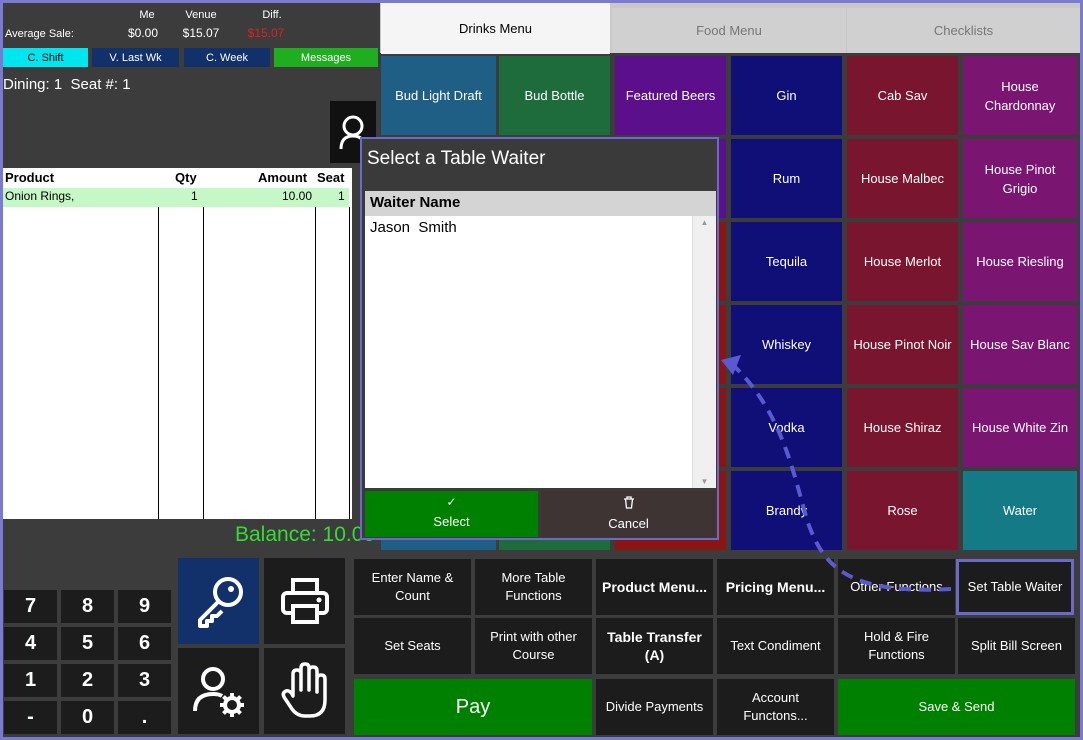 The width and height of the screenshot is (1083, 740). What do you see at coordinates (902, 510) in the screenshot?
I see `menu-item-rose: Rose` at bounding box center [902, 510].